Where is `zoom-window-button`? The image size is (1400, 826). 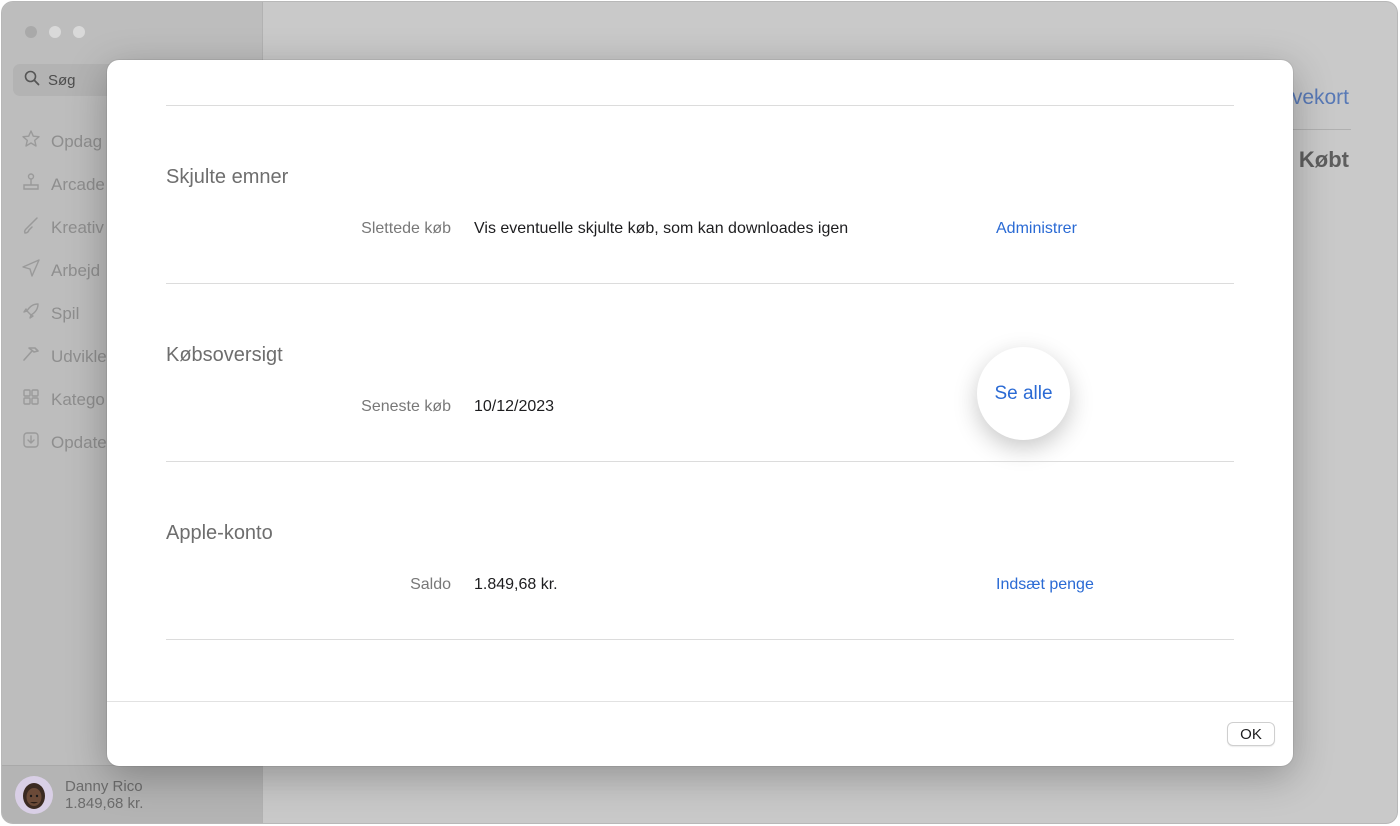 zoom-window-button is located at coordinates (79, 32).